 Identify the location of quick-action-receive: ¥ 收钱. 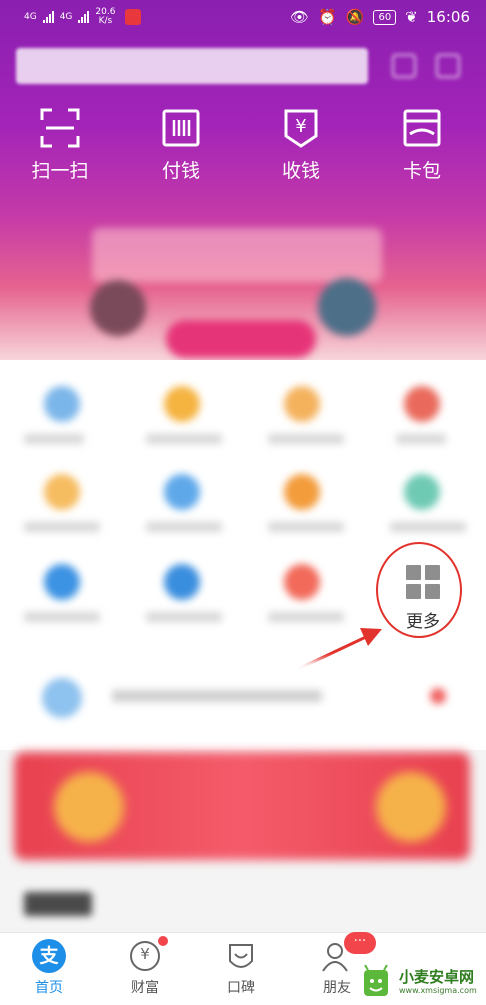
(301, 145).